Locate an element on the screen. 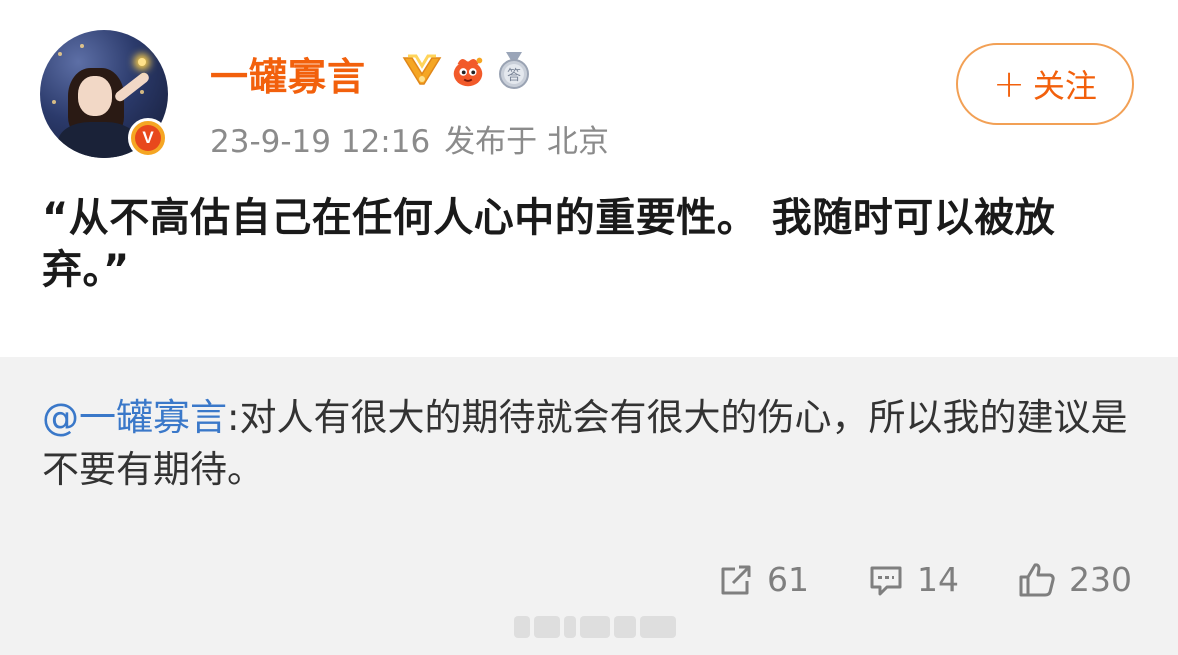 This screenshot has width=1178, height=655. avatar-figure-face is located at coordinates (95, 96).